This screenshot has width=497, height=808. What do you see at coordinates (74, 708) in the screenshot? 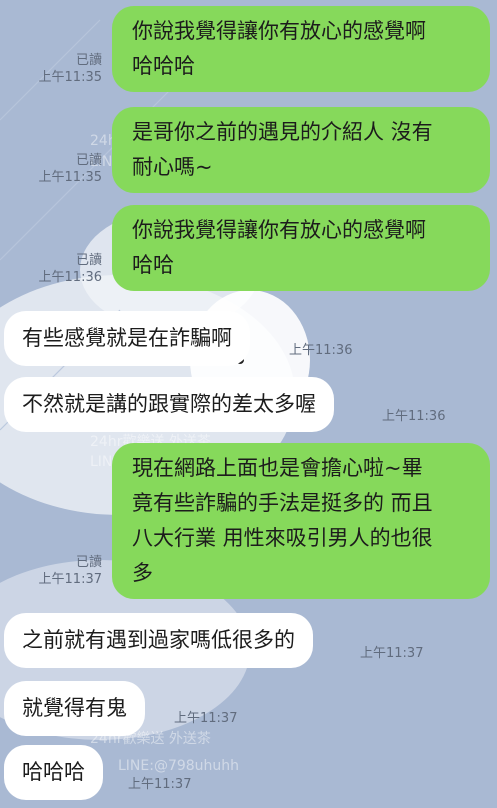
I see `message-bubble-incoming: 就覺得有鬼` at bounding box center [74, 708].